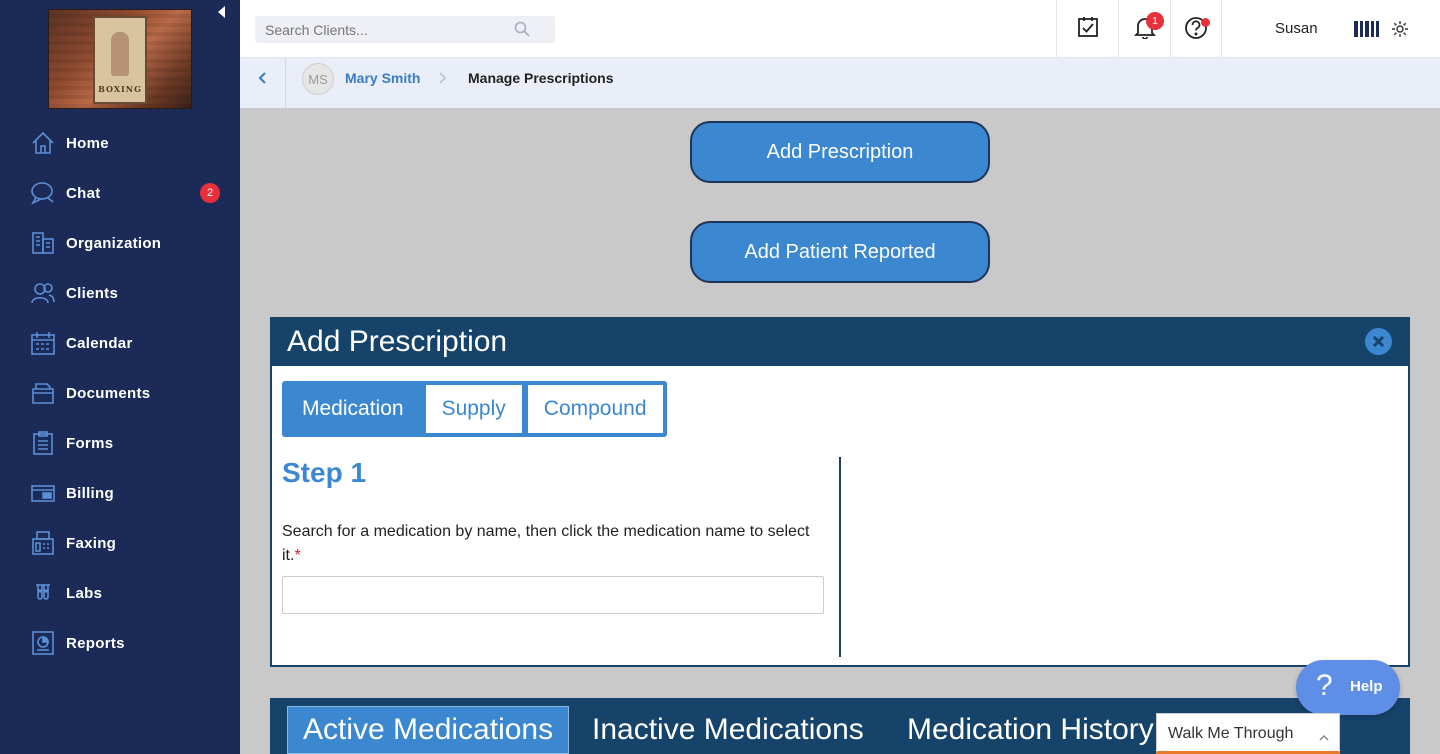 This screenshot has width=1440, height=754. What do you see at coordinates (90, 493) in the screenshot?
I see `sidebar-item-label: Billing` at bounding box center [90, 493].